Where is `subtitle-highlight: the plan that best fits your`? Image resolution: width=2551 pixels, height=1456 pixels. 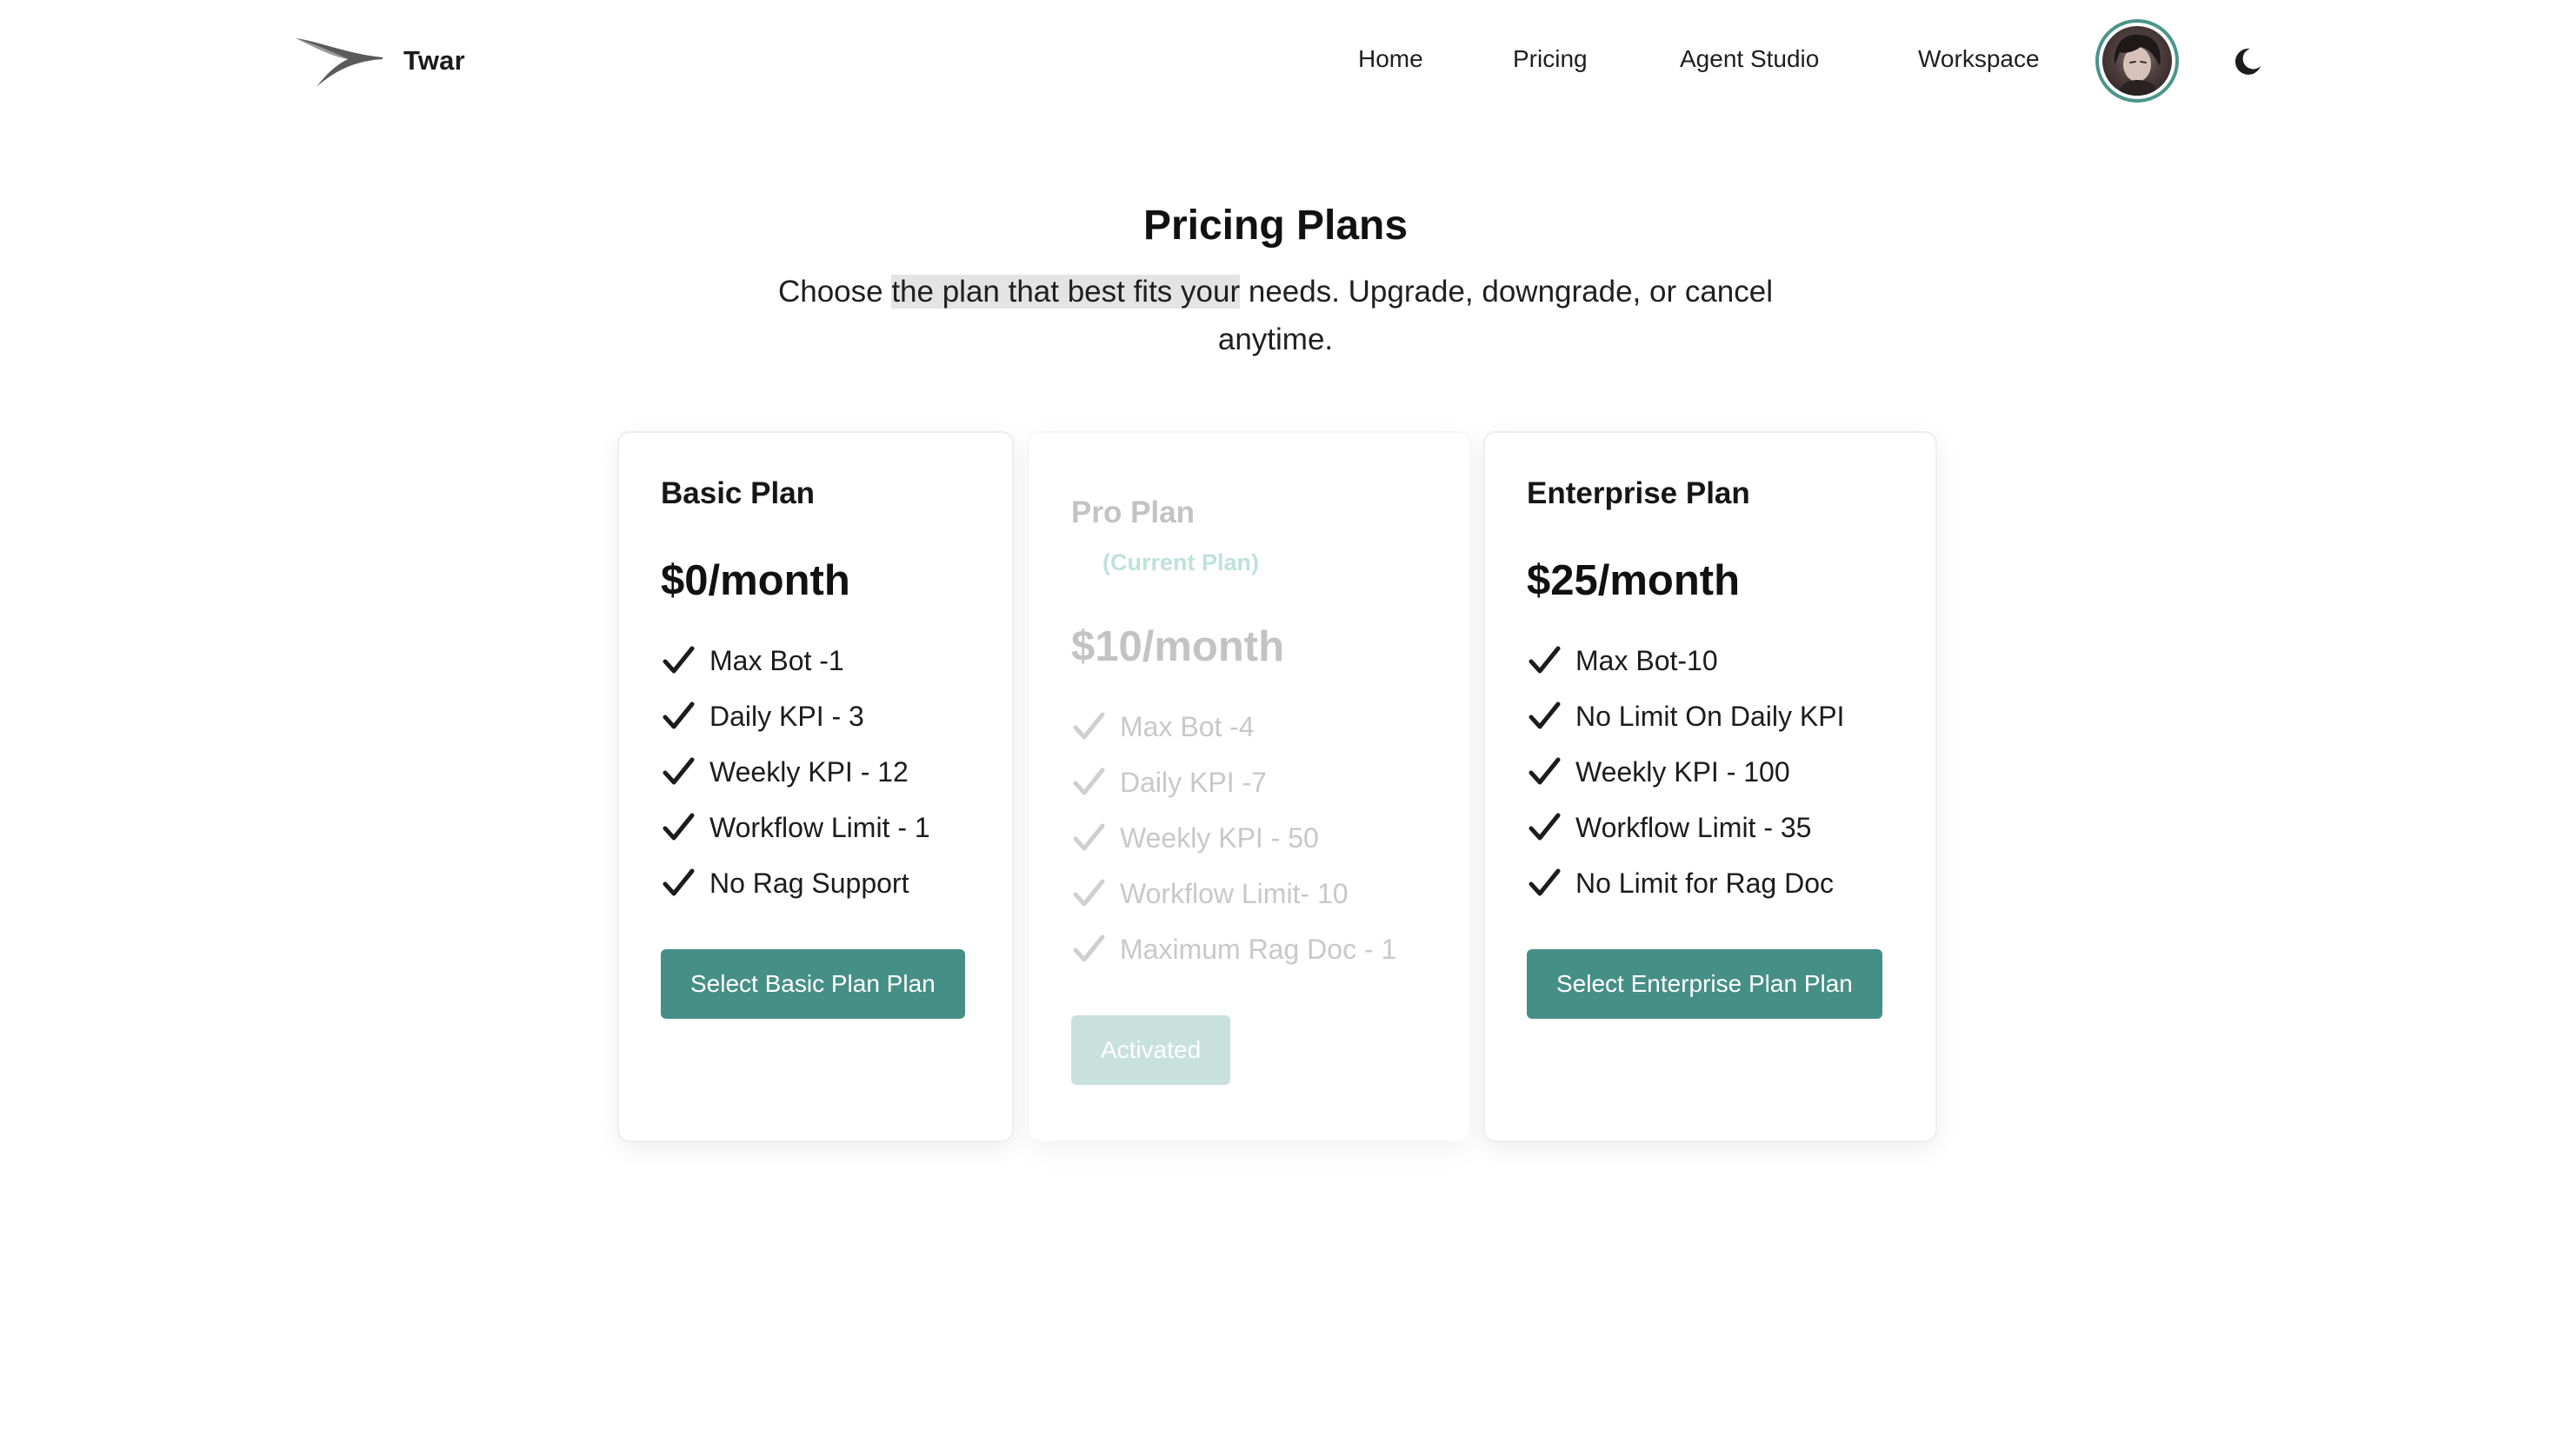 subtitle-highlight: the plan that best fits your is located at coordinates (1066, 292).